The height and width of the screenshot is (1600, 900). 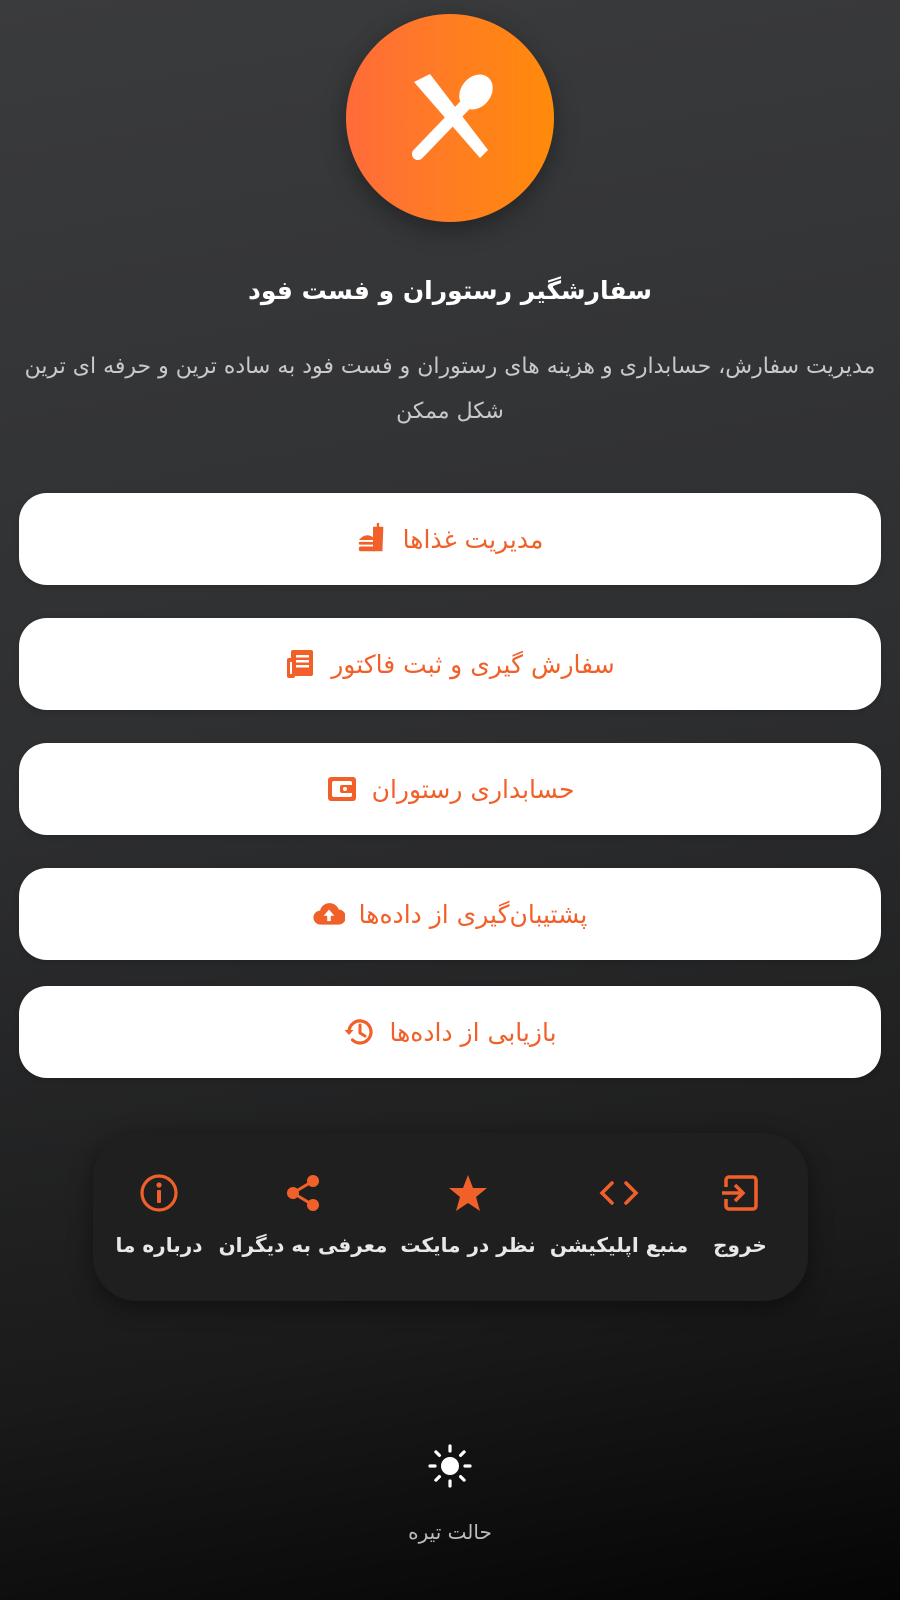 What do you see at coordinates (473, 664) in the screenshot?
I see `menu-label: سفارش گیری و ثبت فاکتور` at bounding box center [473, 664].